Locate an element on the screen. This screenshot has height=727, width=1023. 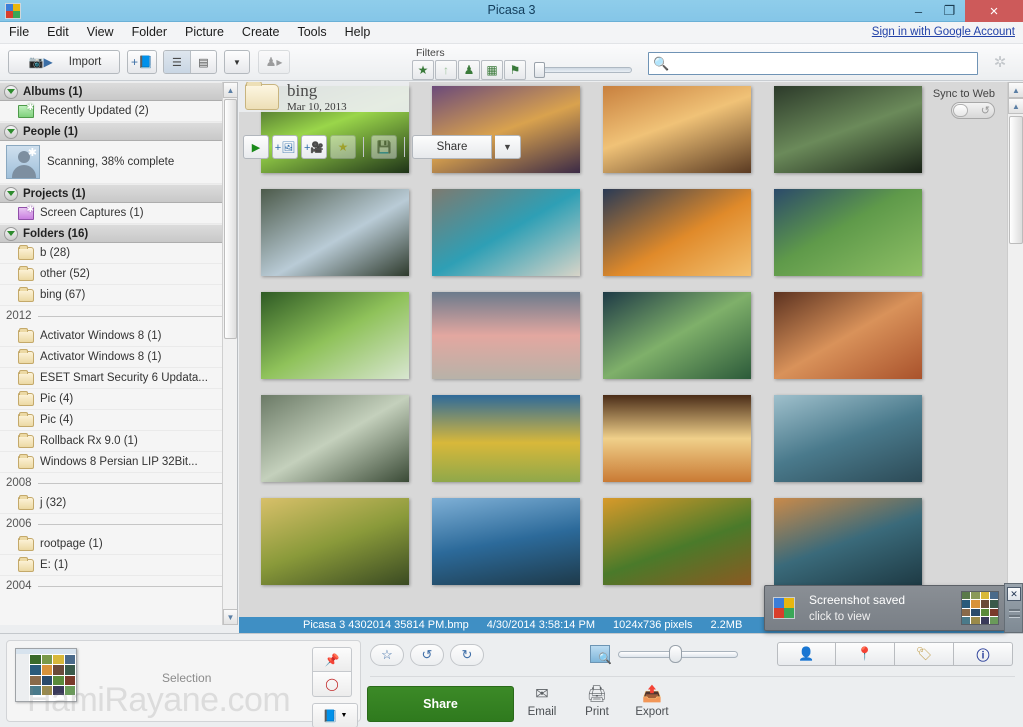
sidebar-item-activator-1: Activator Windows 8 (1) is located at coordinates (118, 336).